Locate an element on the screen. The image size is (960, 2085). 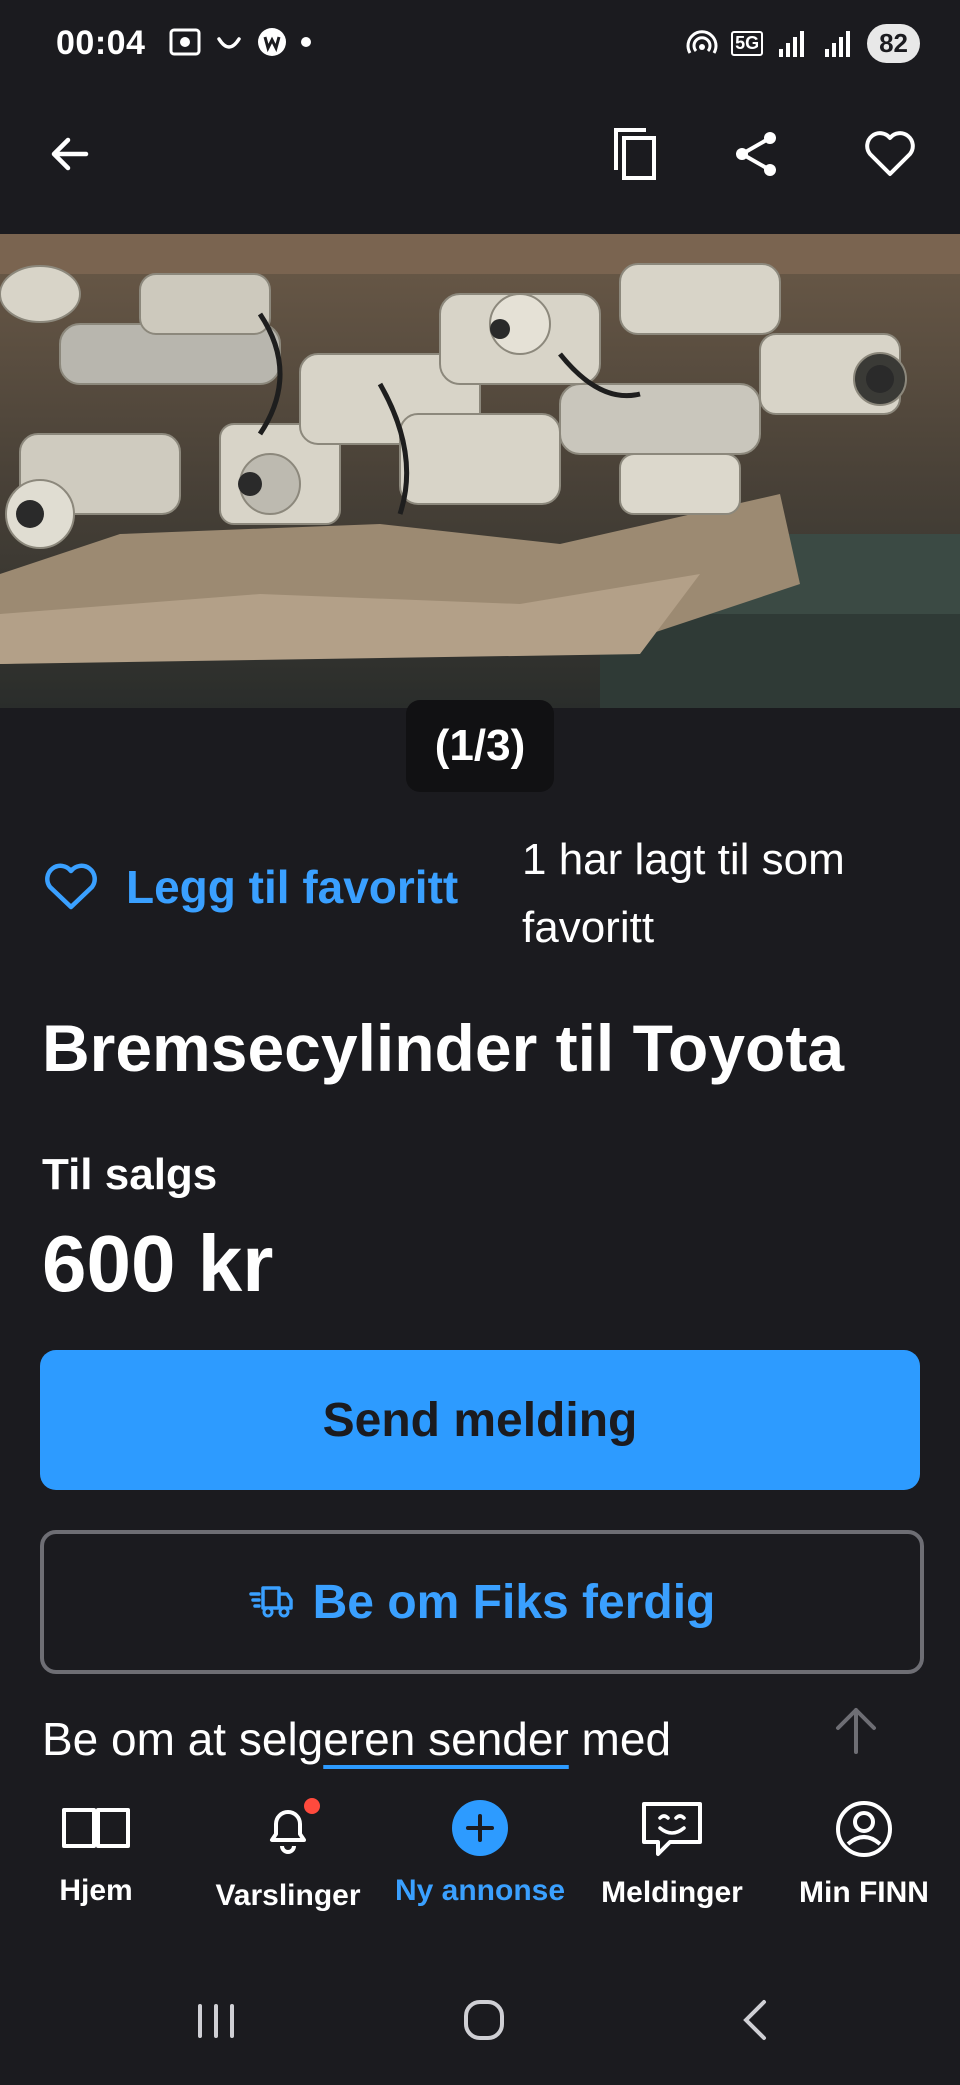
share-icon is located at coordinates (756, 154).